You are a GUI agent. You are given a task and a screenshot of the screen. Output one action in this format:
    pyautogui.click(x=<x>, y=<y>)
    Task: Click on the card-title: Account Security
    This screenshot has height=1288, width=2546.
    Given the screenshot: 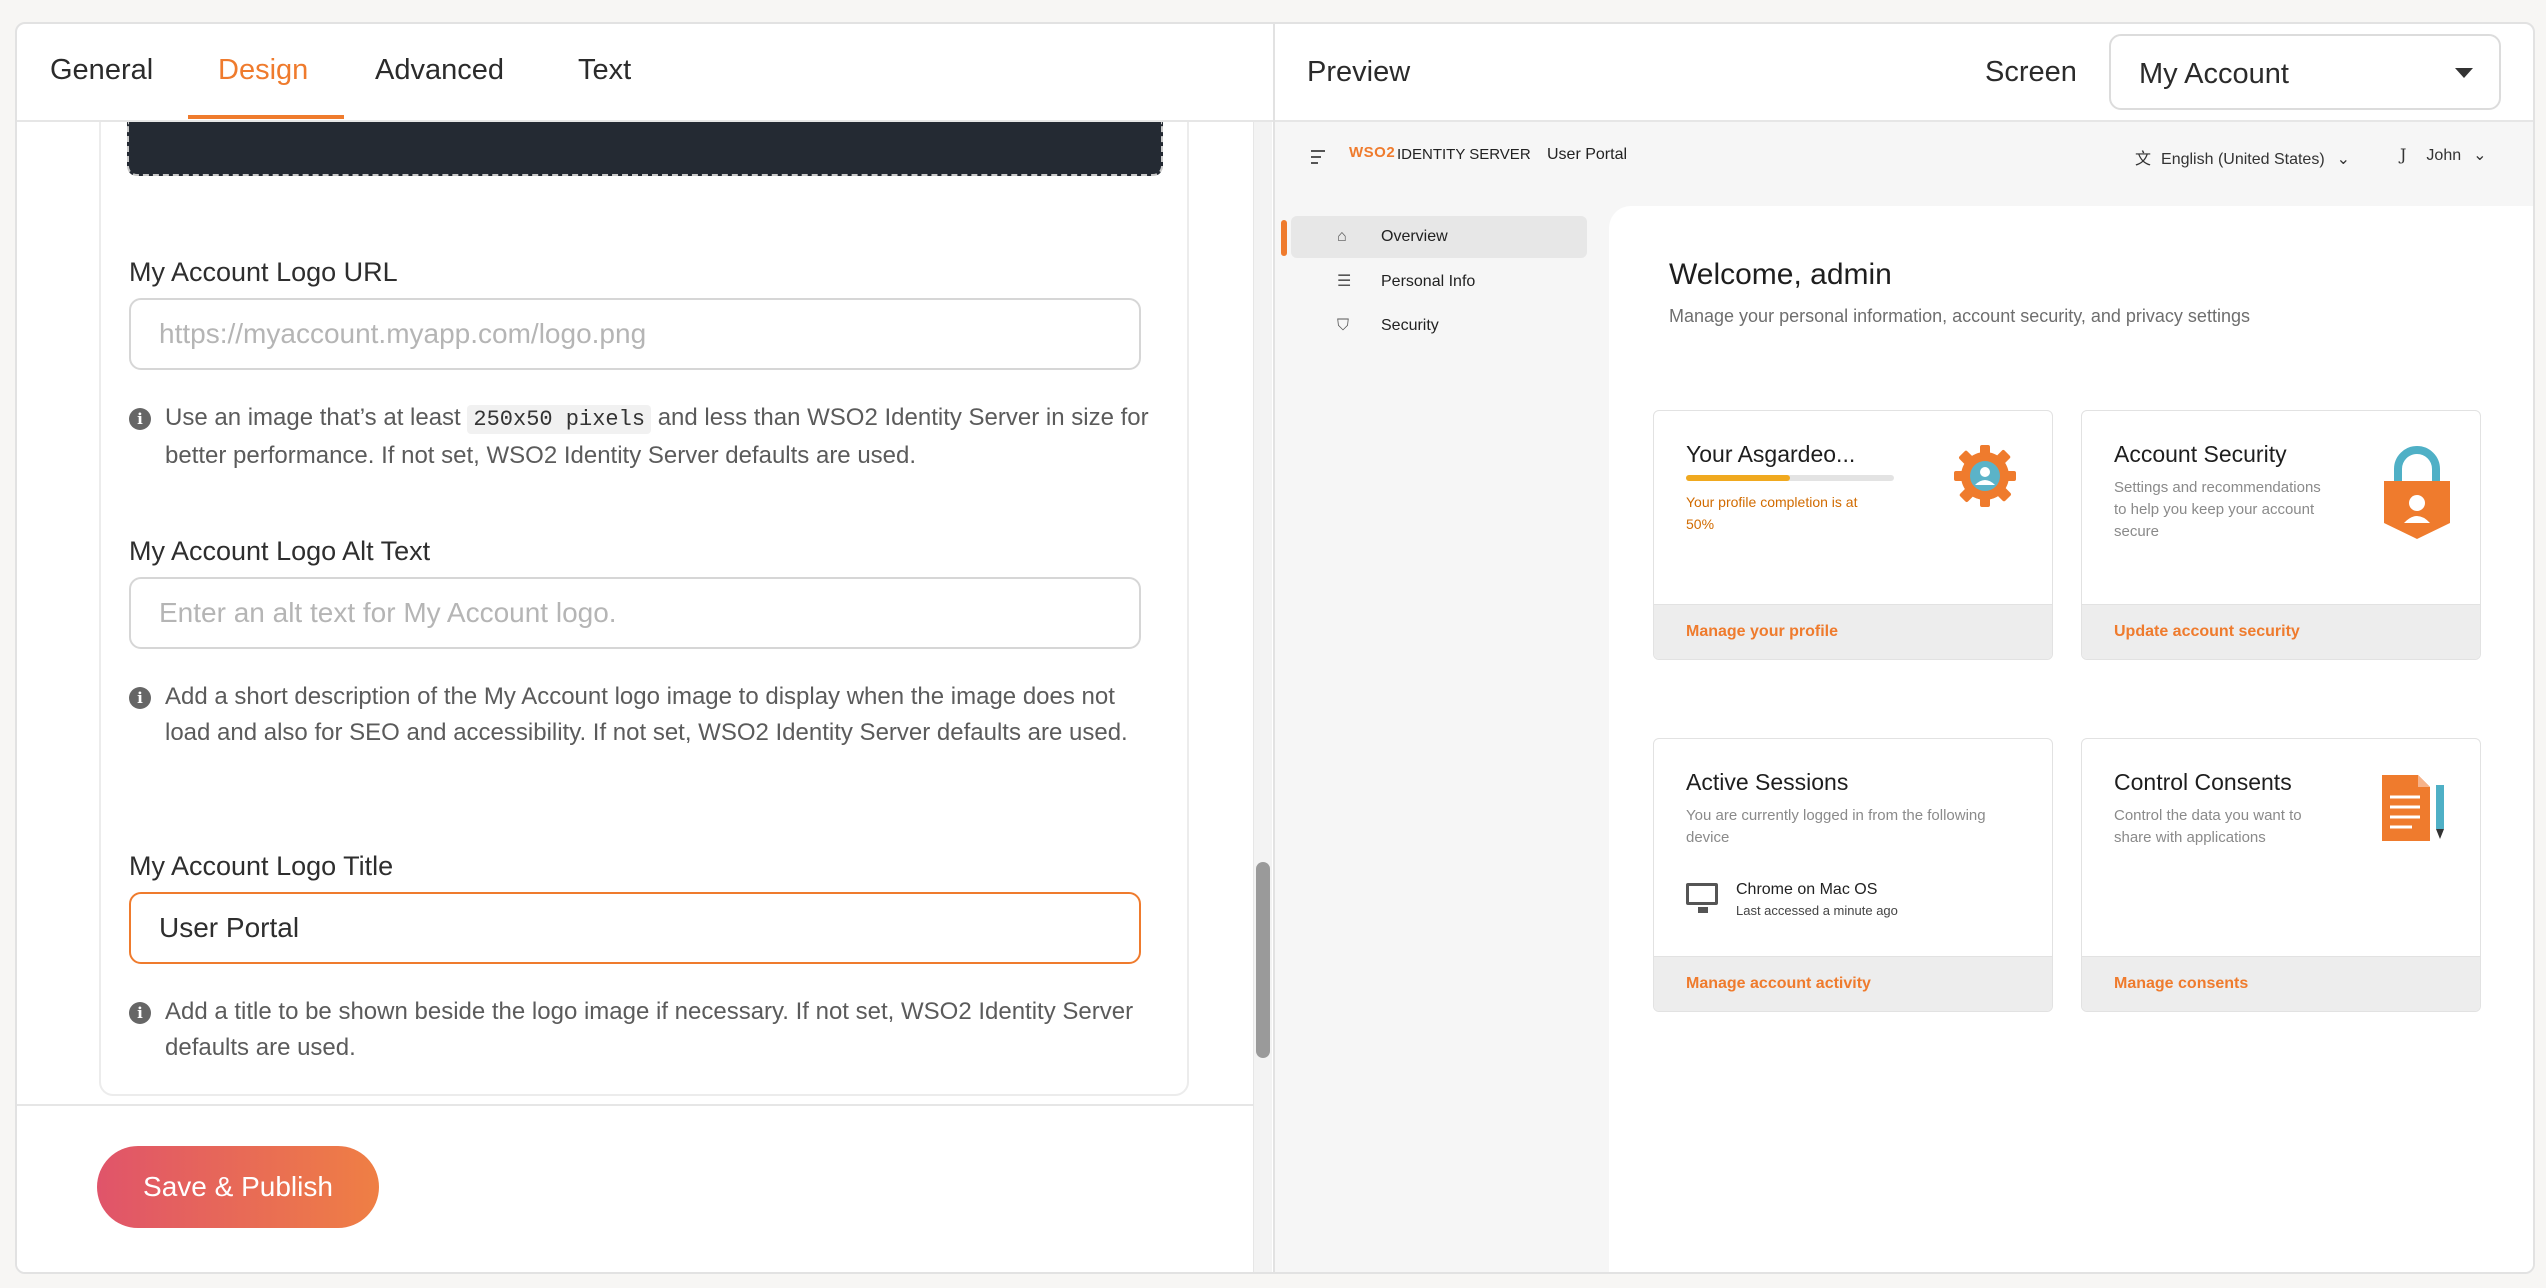 What is the action you would take?
    pyautogui.click(x=2200, y=454)
    